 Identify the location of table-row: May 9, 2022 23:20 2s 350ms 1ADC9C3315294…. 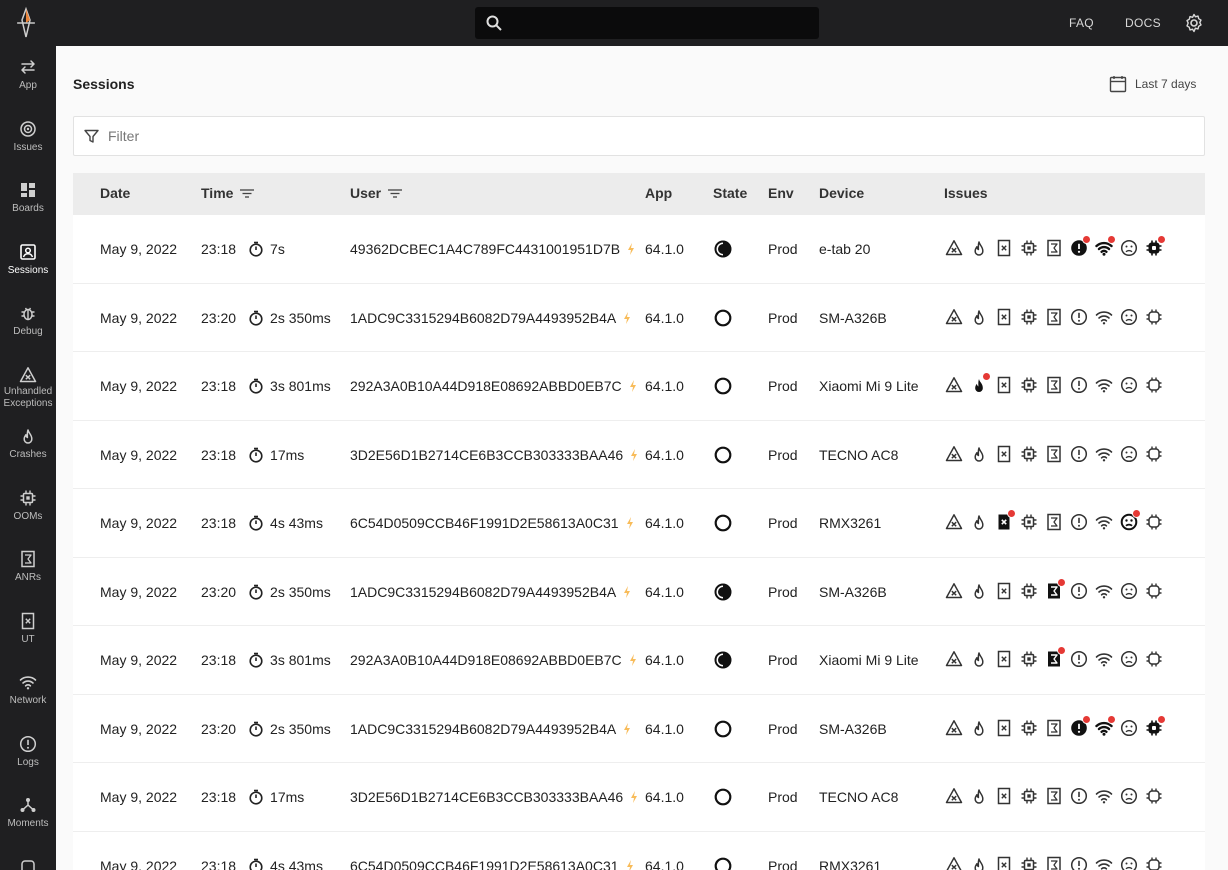
(639, 317).